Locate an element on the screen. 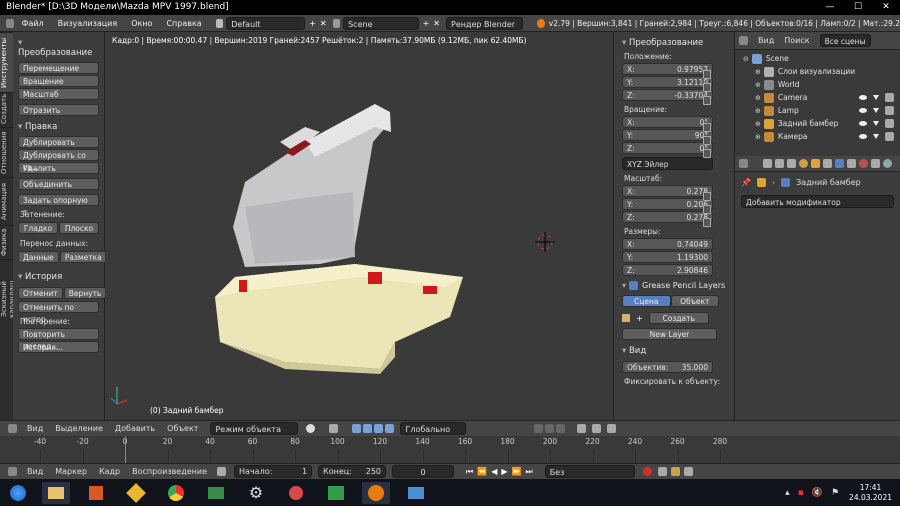  view3d-add-menu: Добавить is located at coordinates (135, 428).